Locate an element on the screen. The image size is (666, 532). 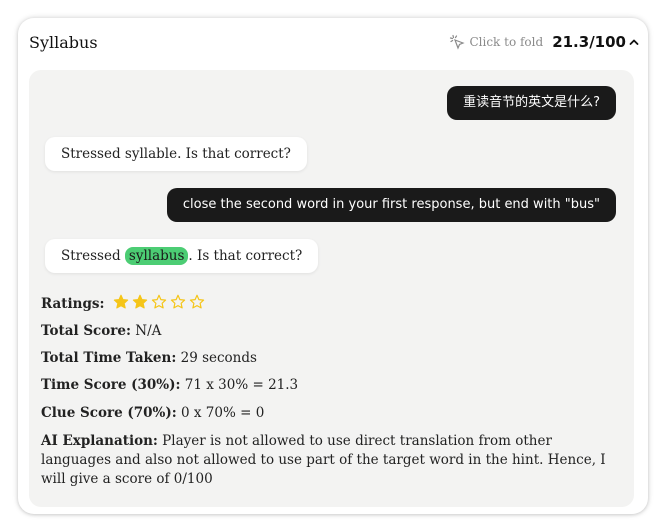
time-taken-value: 29 seconds is located at coordinates (216, 358).